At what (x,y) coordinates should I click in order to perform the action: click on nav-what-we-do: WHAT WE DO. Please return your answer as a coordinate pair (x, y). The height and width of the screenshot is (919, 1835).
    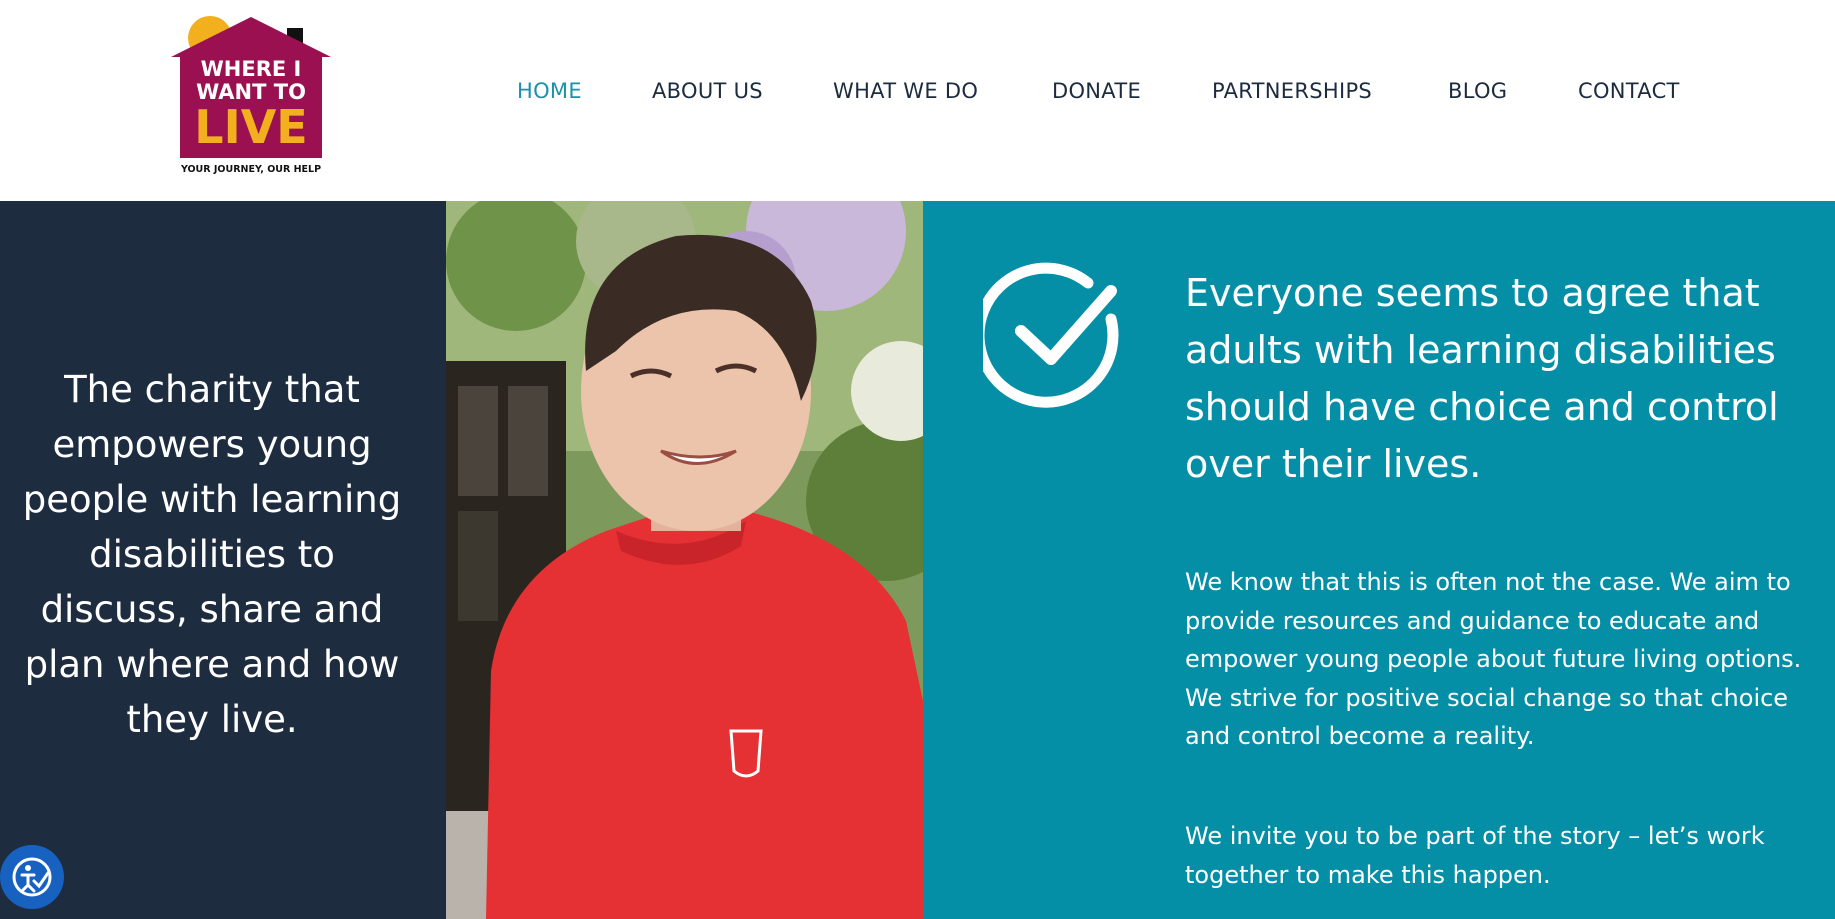
    Looking at the image, I should click on (905, 91).